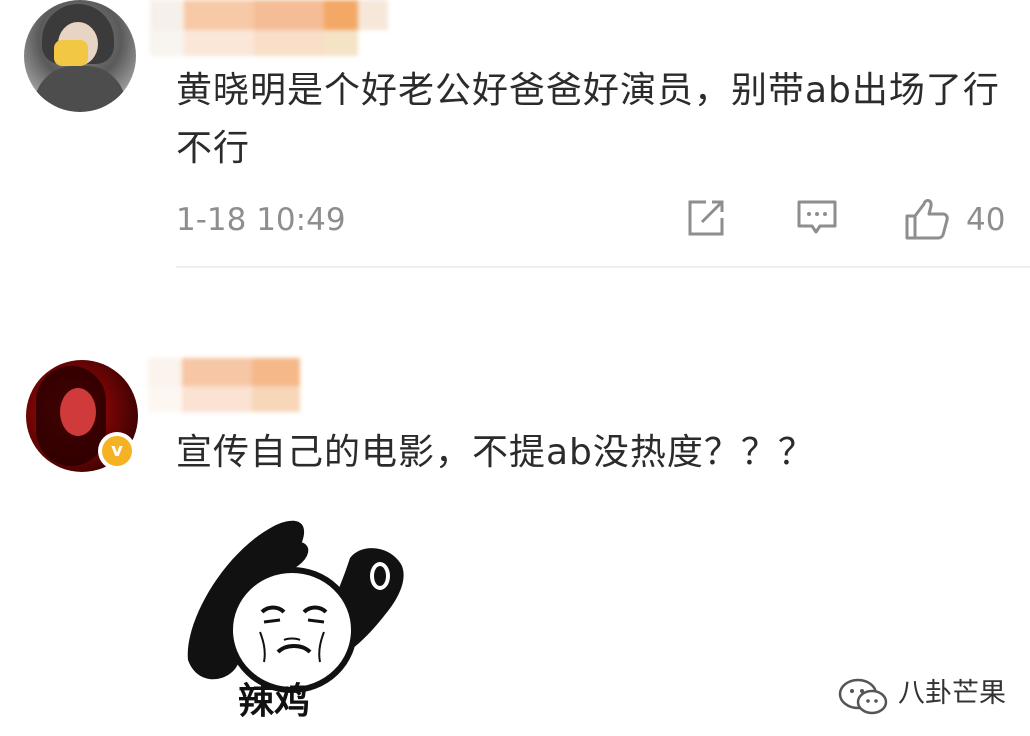 Image resolution: width=1030 pixels, height=736 pixels. I want to click on commenter-1-avatar, so click(80, 56).